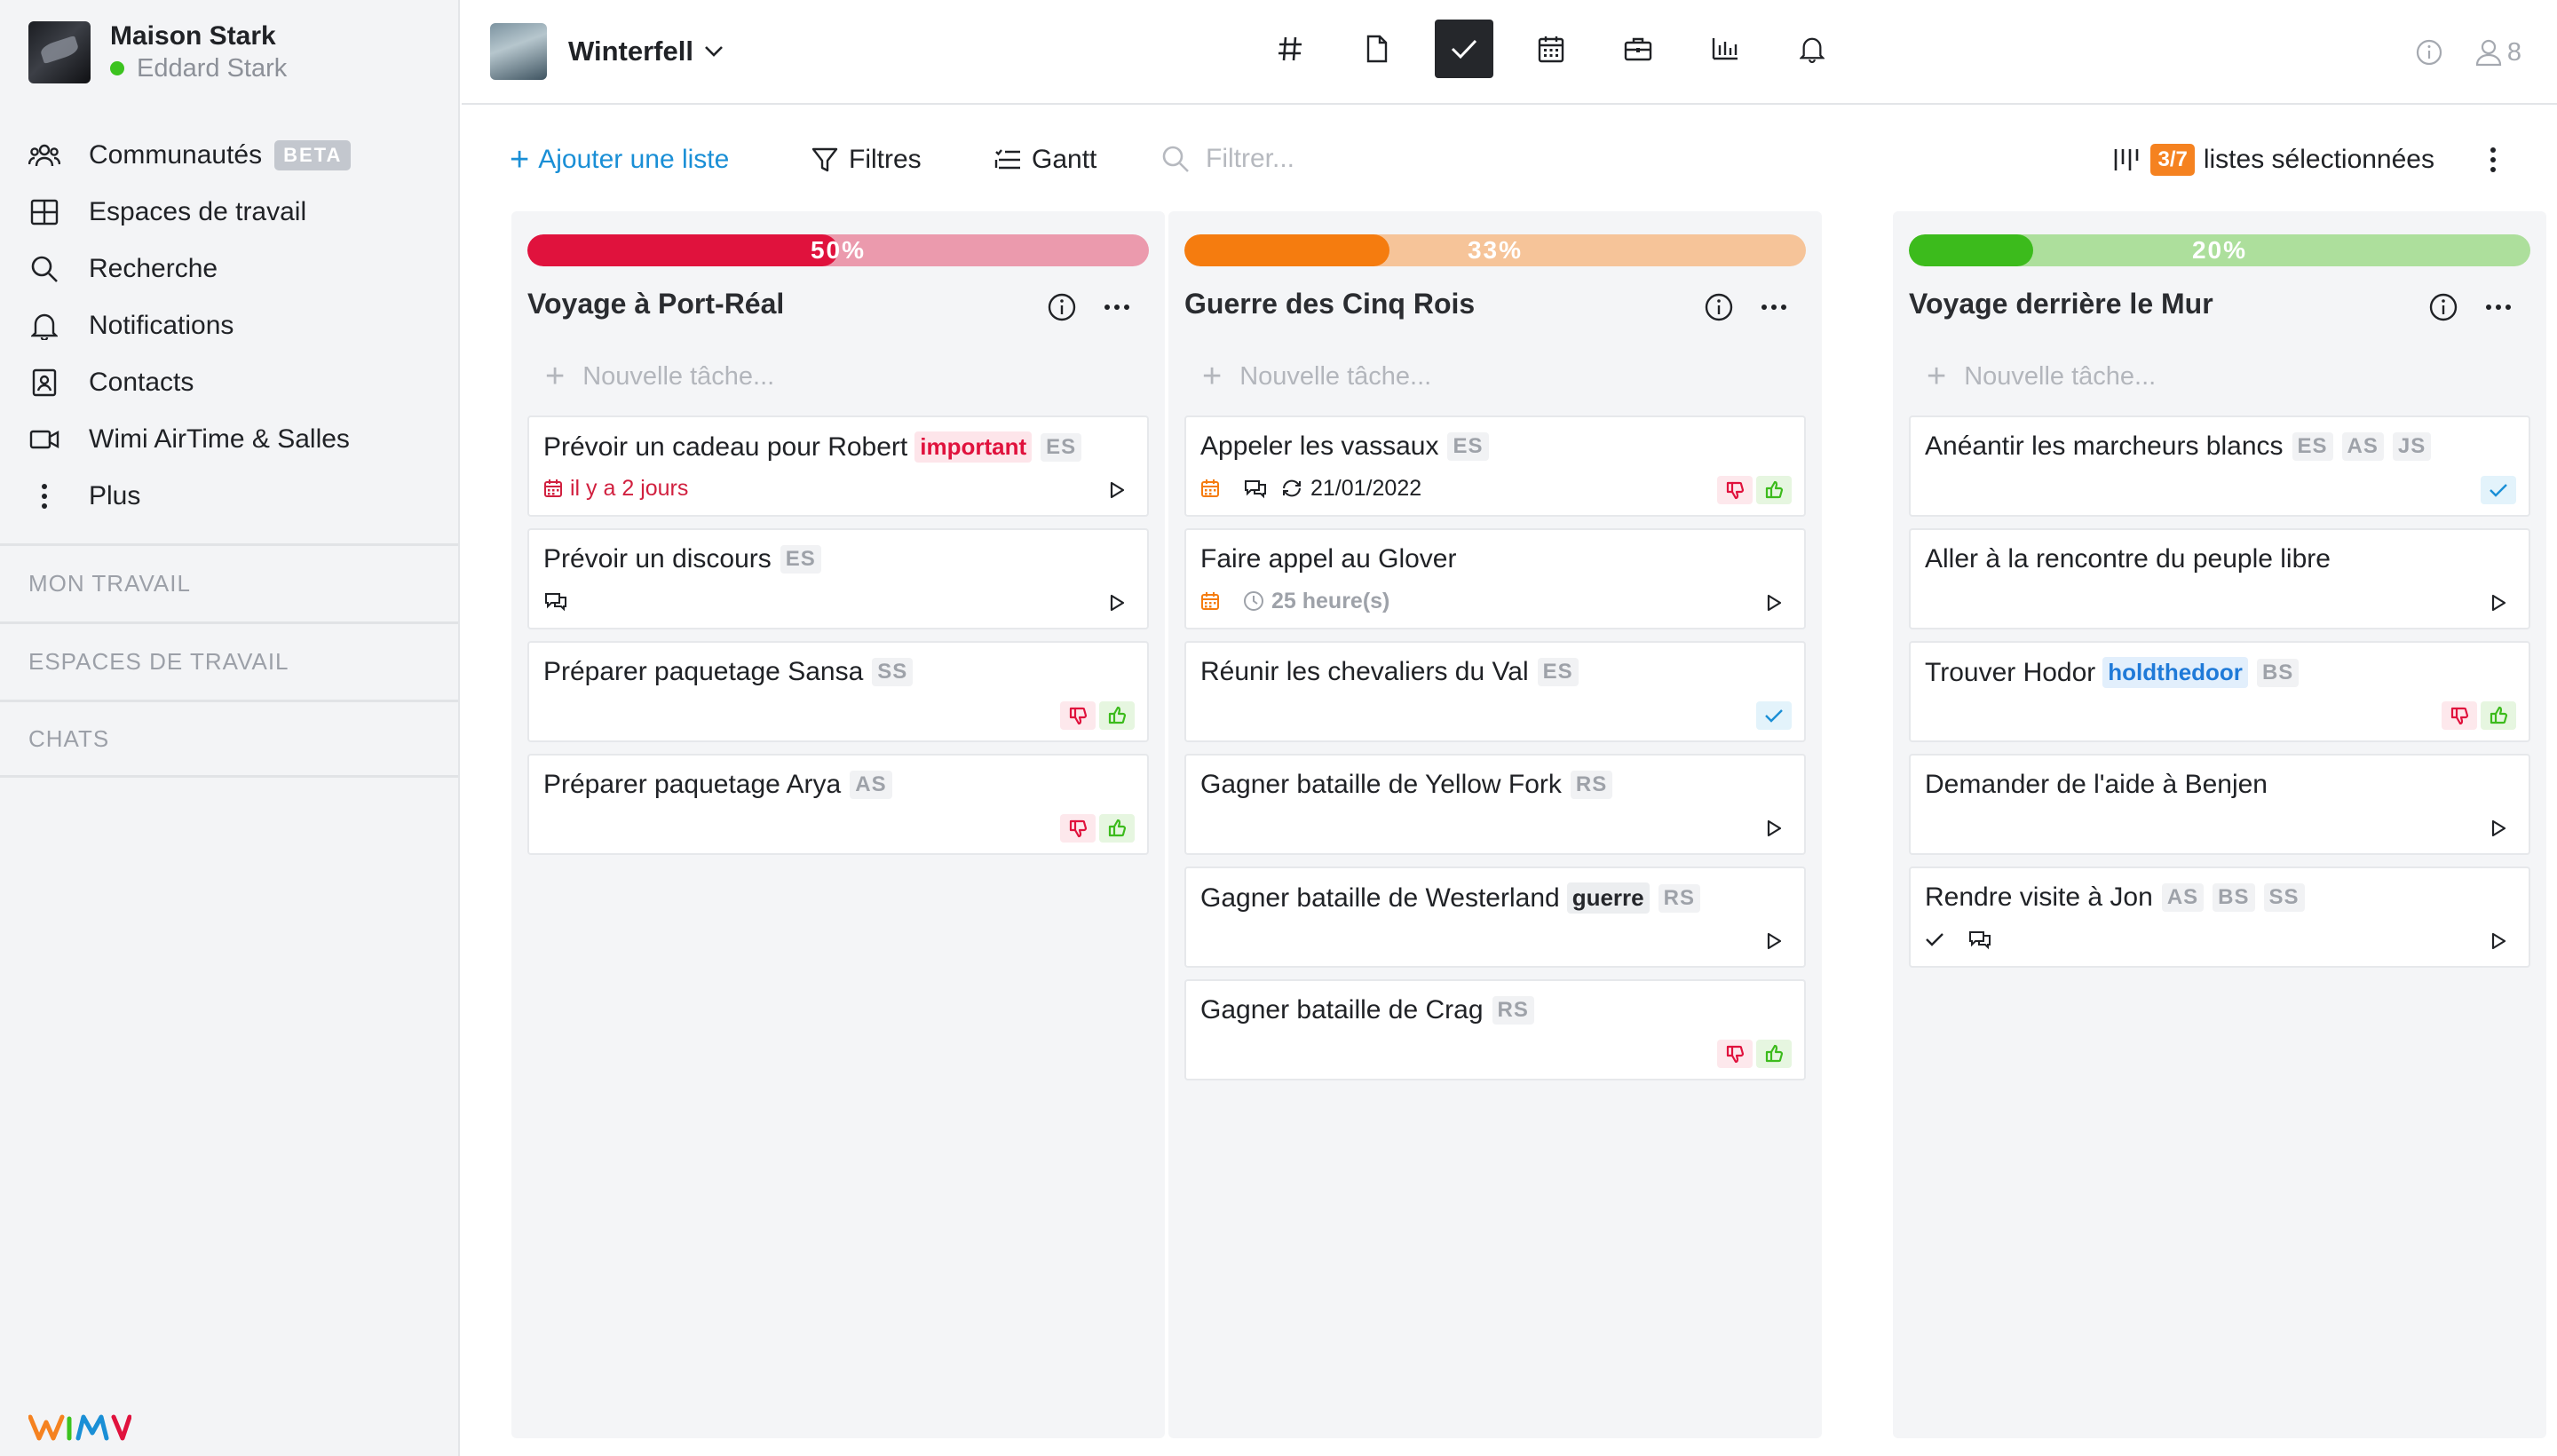 The height and width of the screenshot is (1456, 2557). I want to click on chevron-down-icon, so click(714, 51).